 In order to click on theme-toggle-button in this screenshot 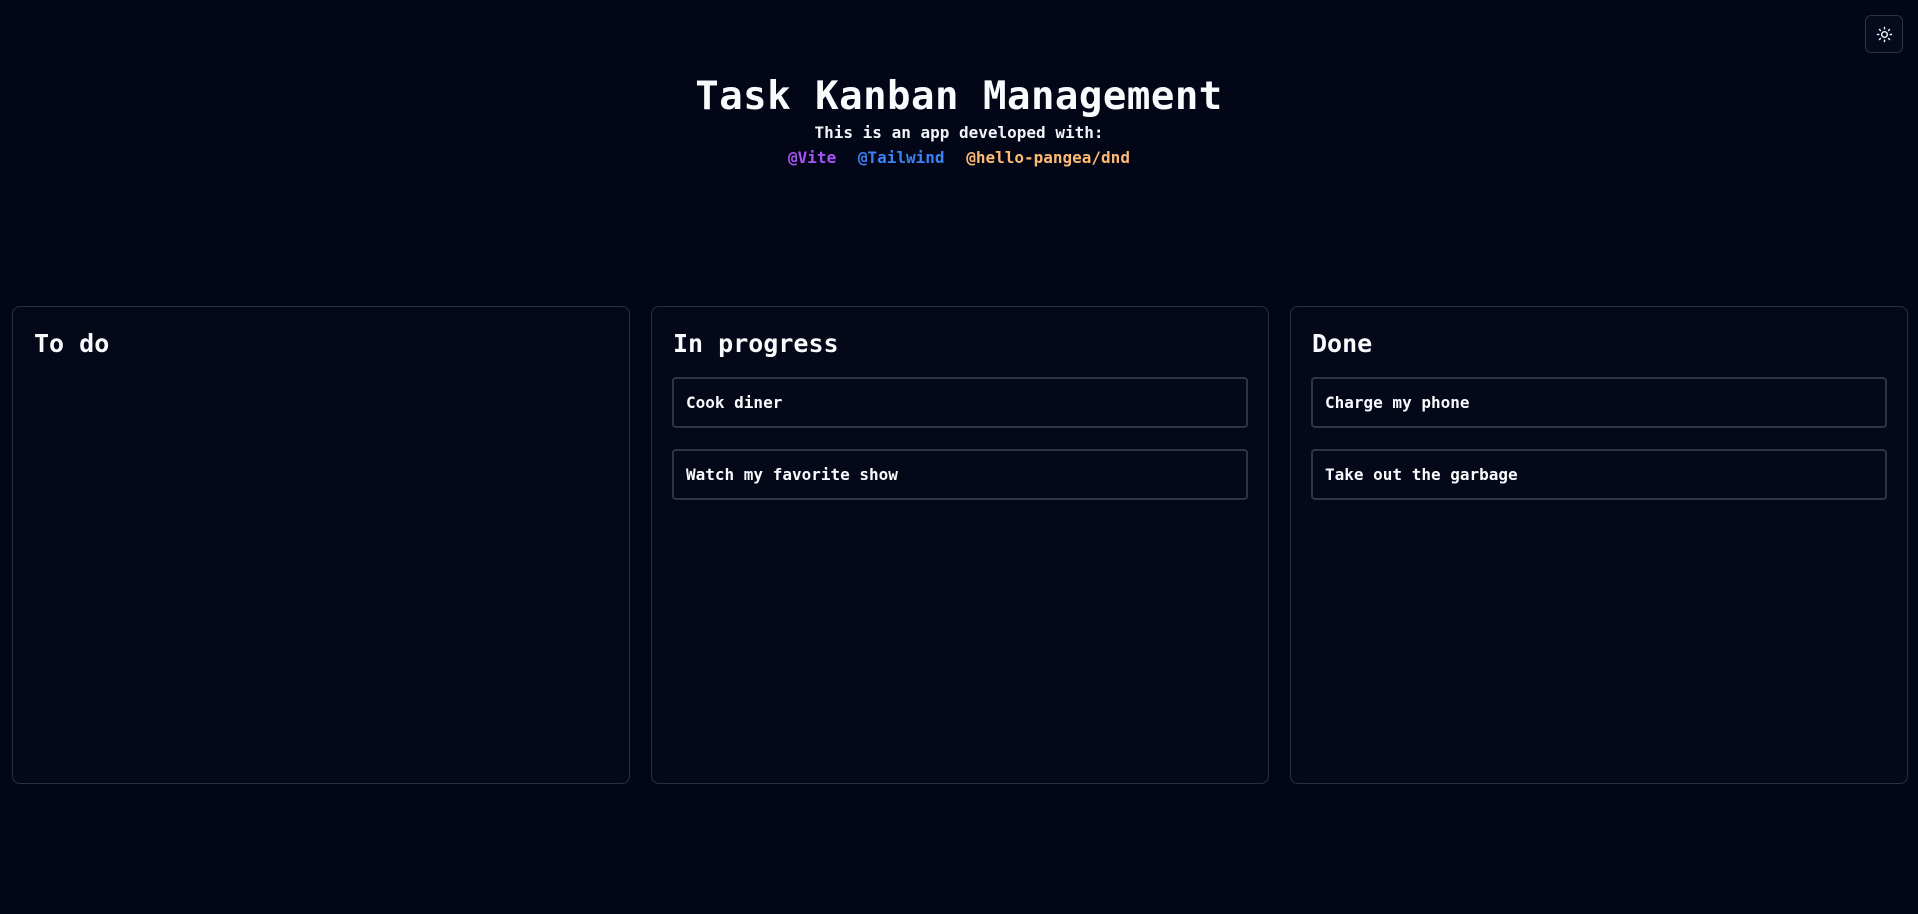, I will do `click(1884, 34)`.